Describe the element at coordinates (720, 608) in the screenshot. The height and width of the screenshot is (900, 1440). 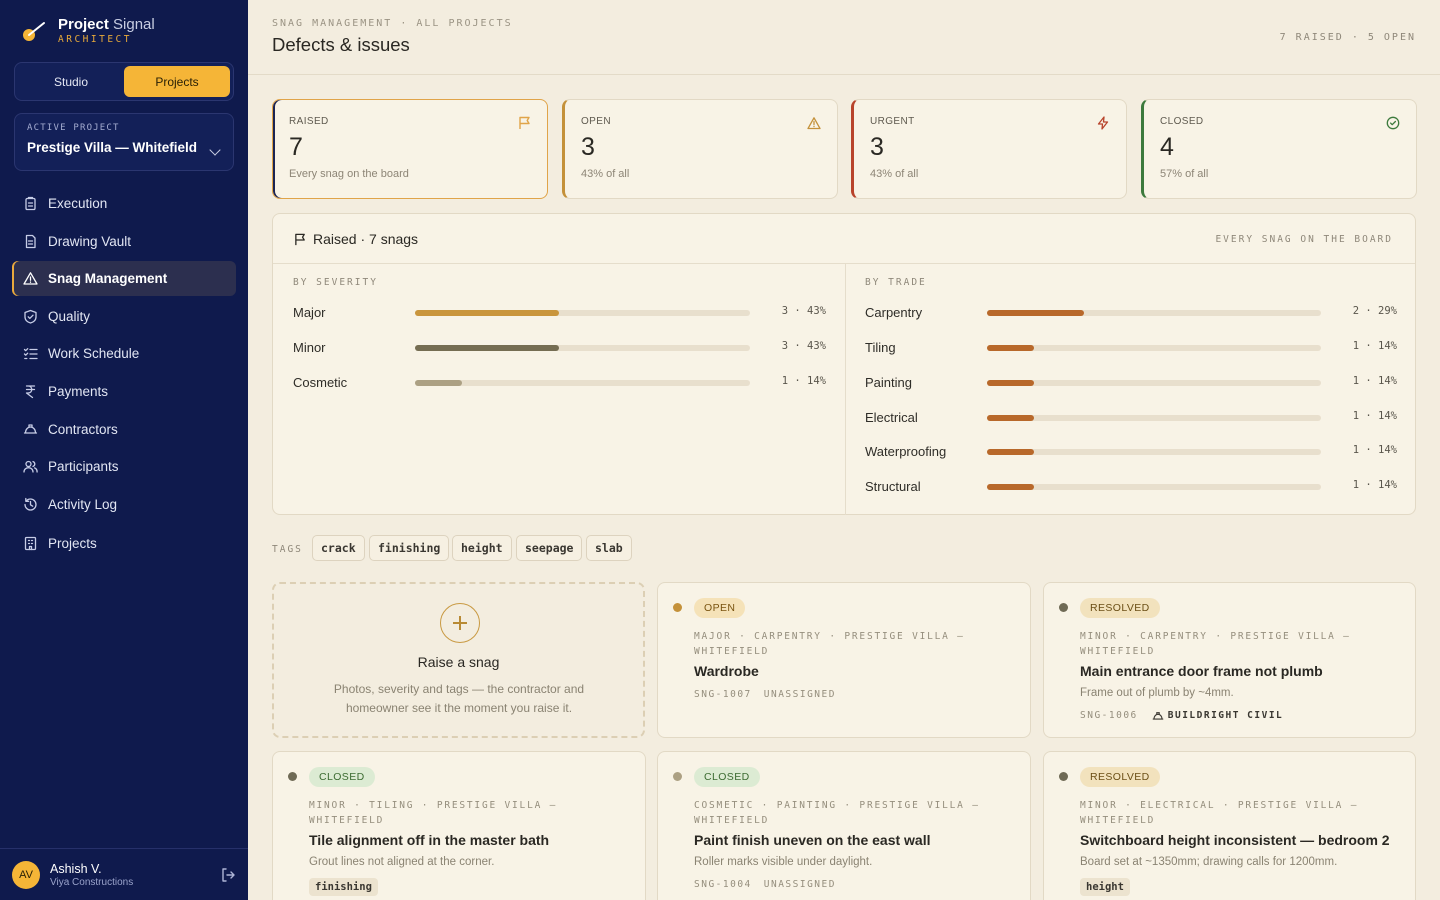
I see `status-badge: OPEN` at that location.